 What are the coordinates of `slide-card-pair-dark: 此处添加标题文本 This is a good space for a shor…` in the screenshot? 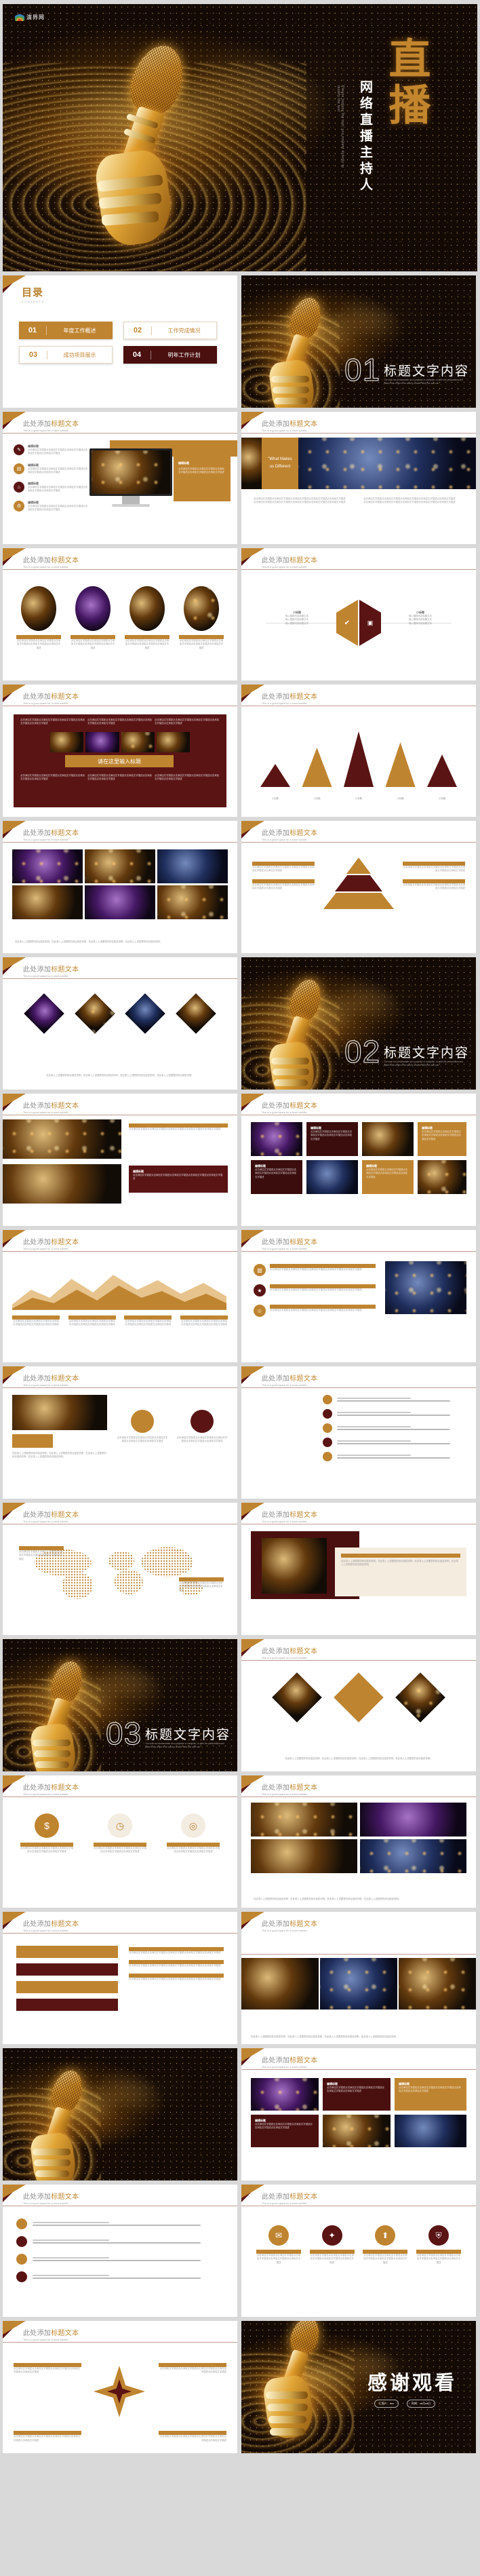 It's located at (358, 2114).